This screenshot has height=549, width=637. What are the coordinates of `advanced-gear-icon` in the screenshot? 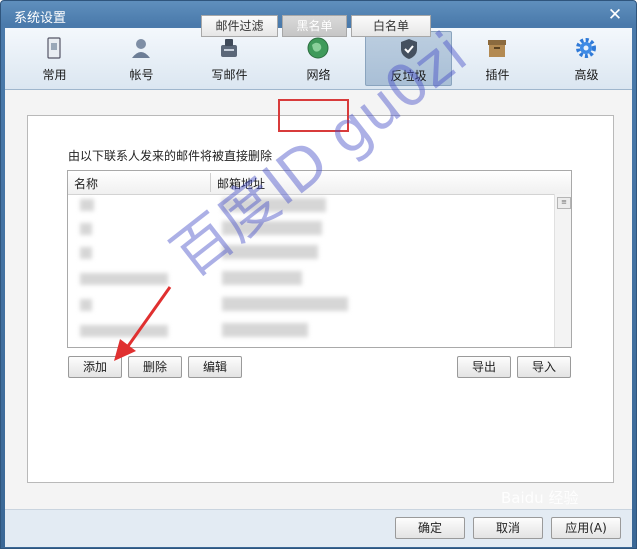 It's located at (586, 48).